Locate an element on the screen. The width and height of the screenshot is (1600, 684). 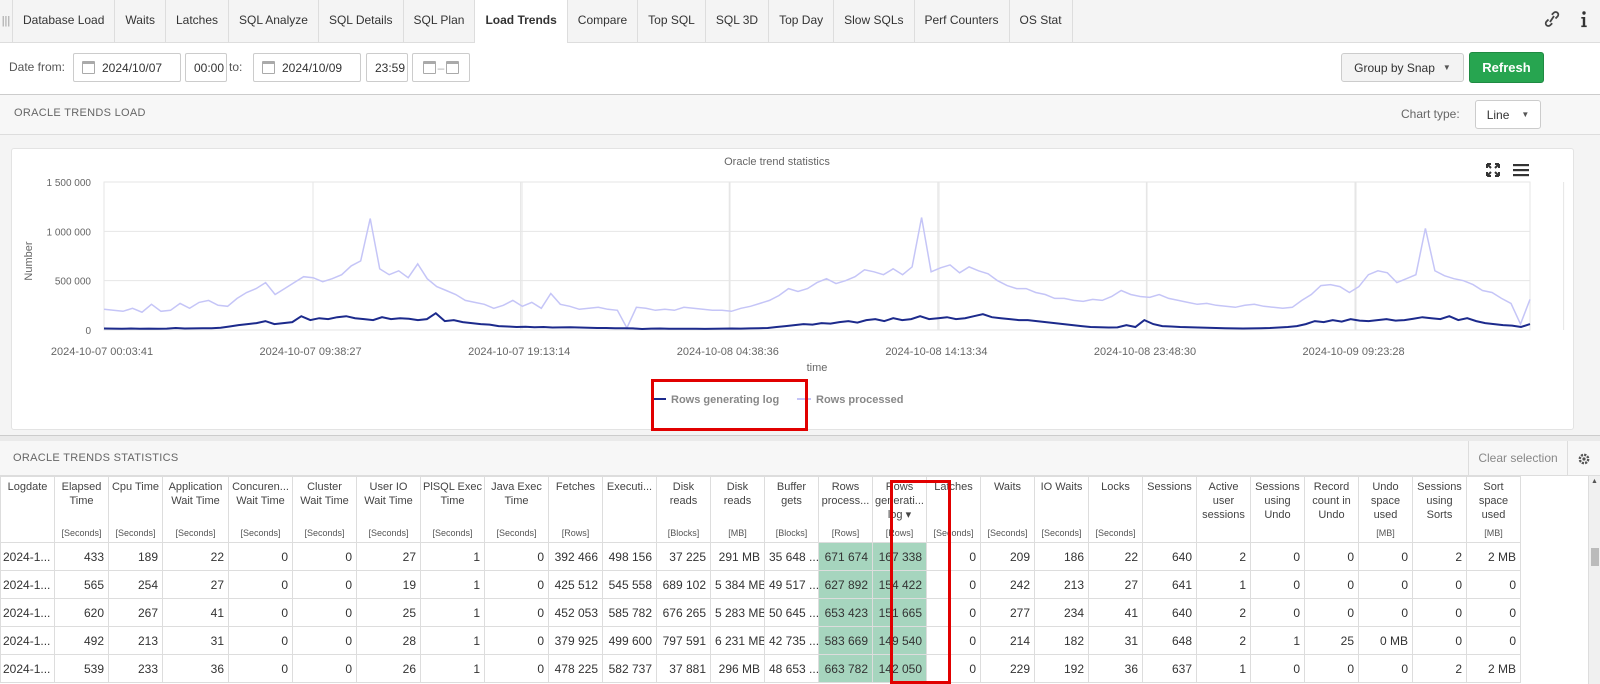
column-header: PlSQL Exec Time [Seconds] is located at coordinates (452, 509).